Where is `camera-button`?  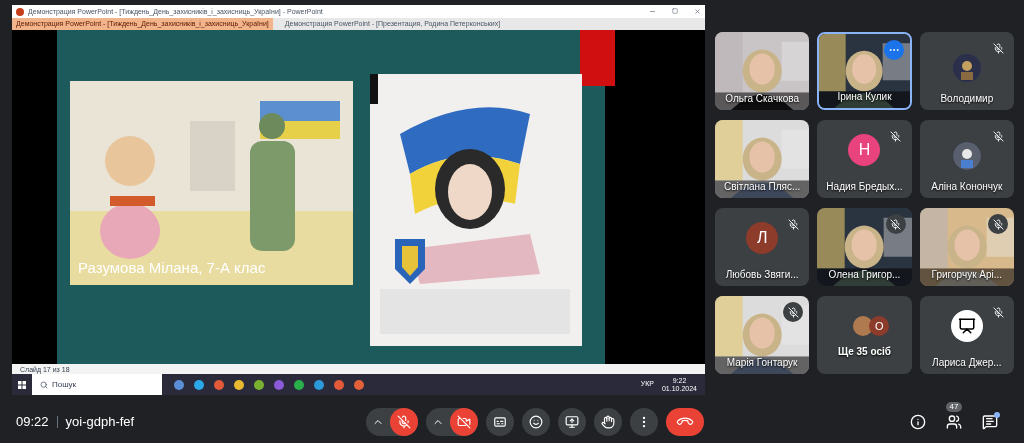
camera-button is located at coordinates (464, 421).